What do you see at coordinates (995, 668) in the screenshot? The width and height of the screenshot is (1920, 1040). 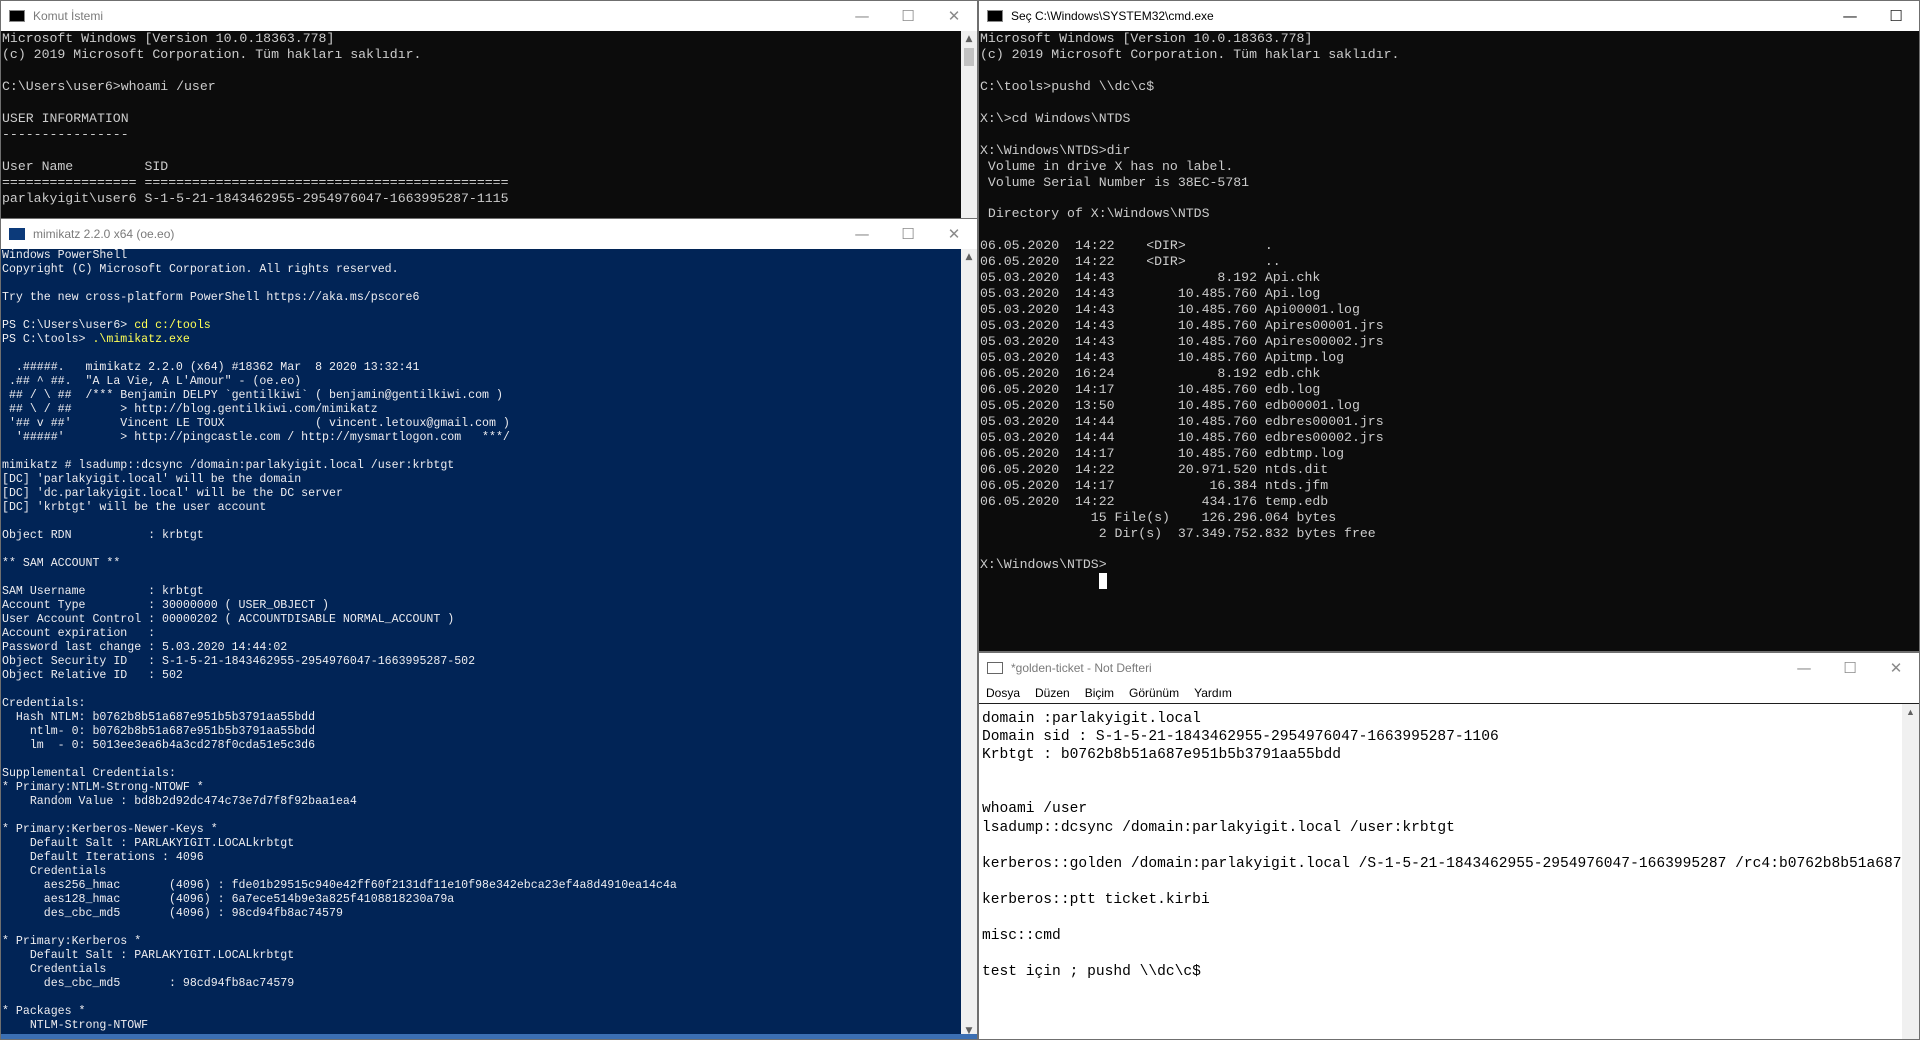 I see `notepad-icon` at bounding box center [995, 668].